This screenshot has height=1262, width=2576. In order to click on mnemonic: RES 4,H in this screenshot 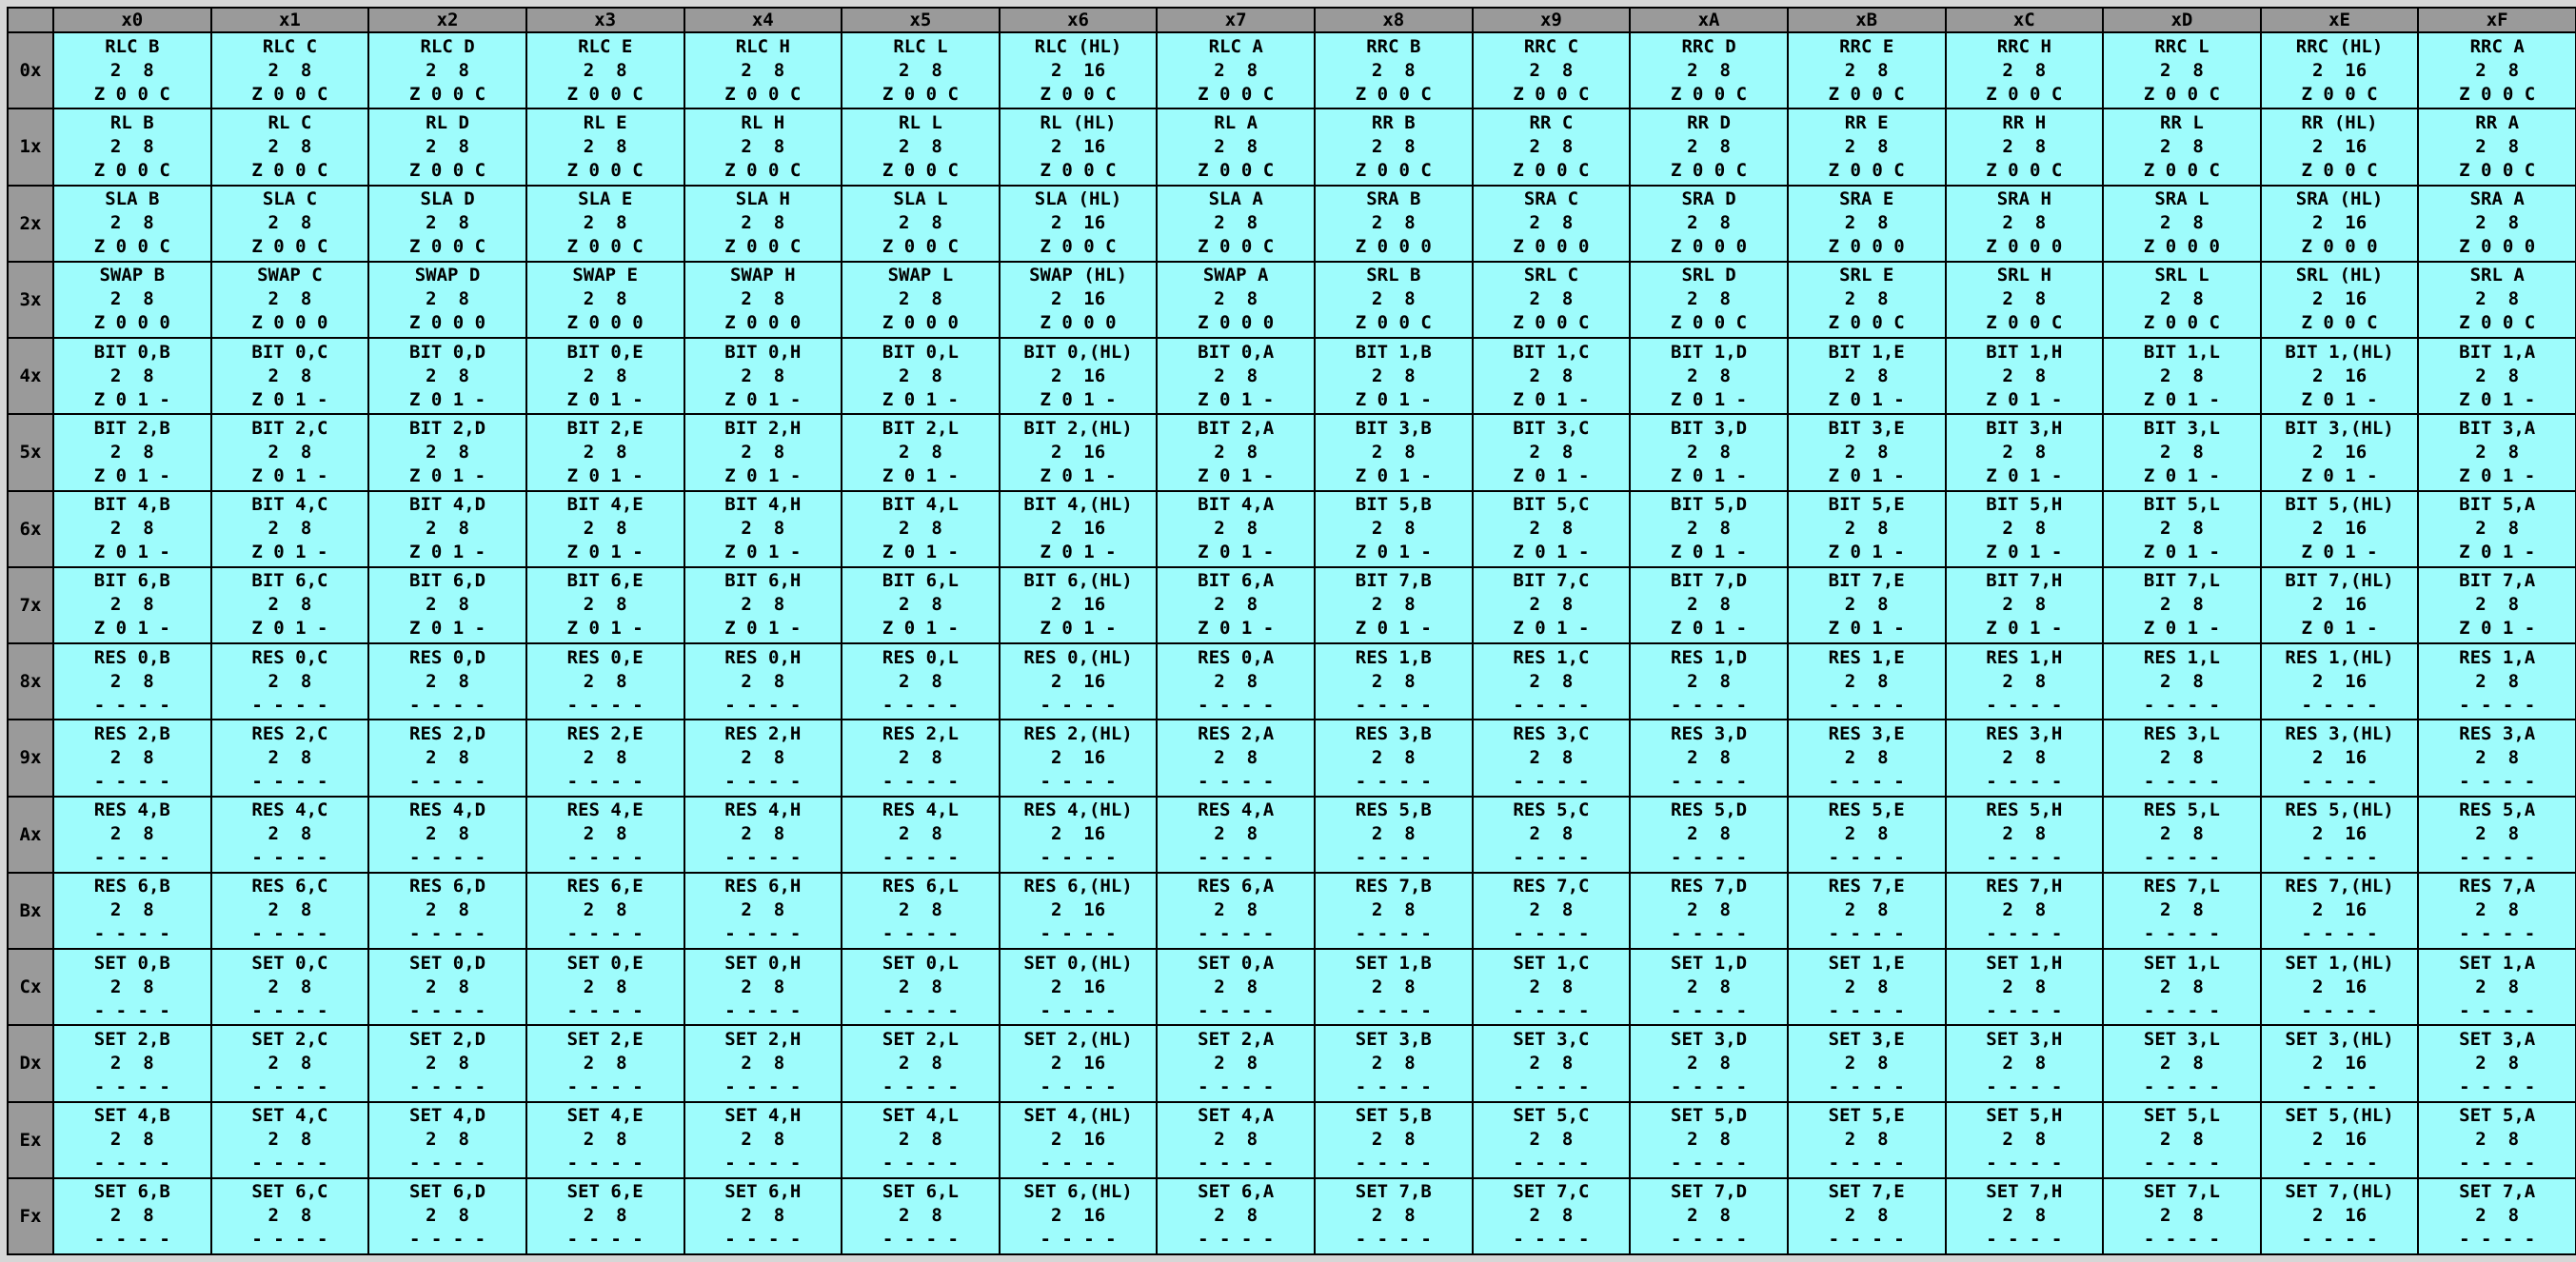, I will do `click(763, 810)`.